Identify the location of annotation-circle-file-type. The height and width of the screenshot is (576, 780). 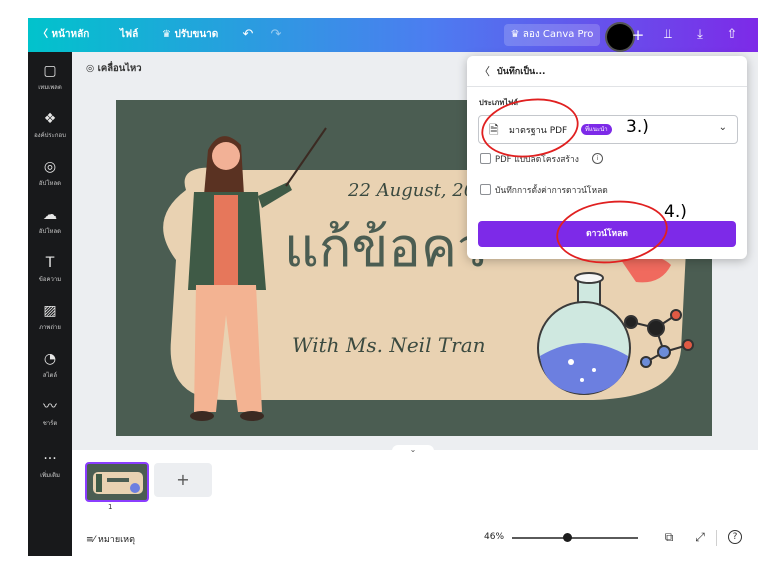
(530, 128).